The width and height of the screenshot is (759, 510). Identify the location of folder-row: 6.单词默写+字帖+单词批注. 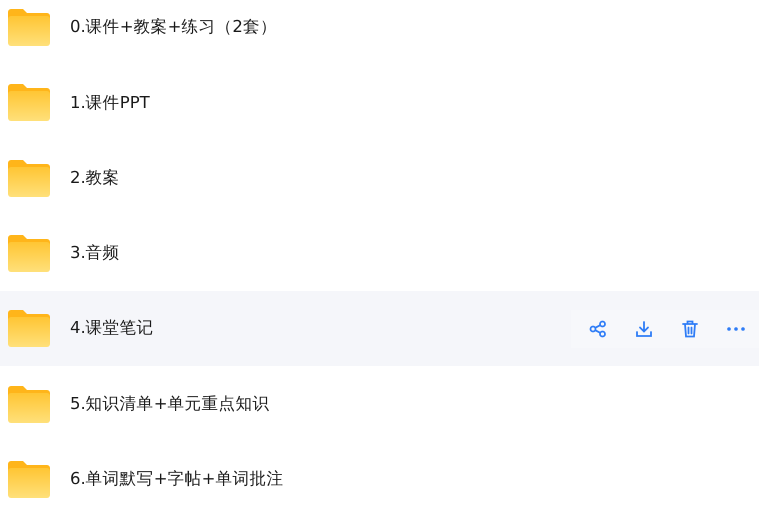
(379, 476).